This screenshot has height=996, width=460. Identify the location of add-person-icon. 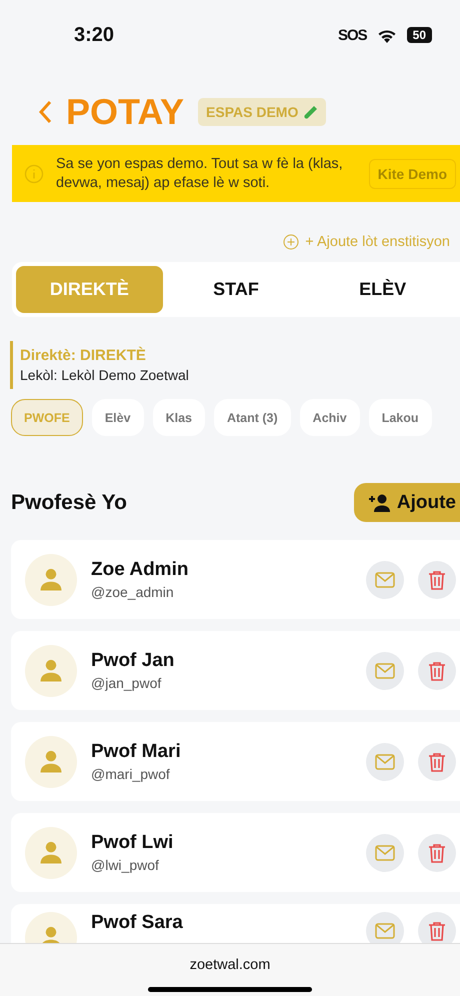
(380, 502).